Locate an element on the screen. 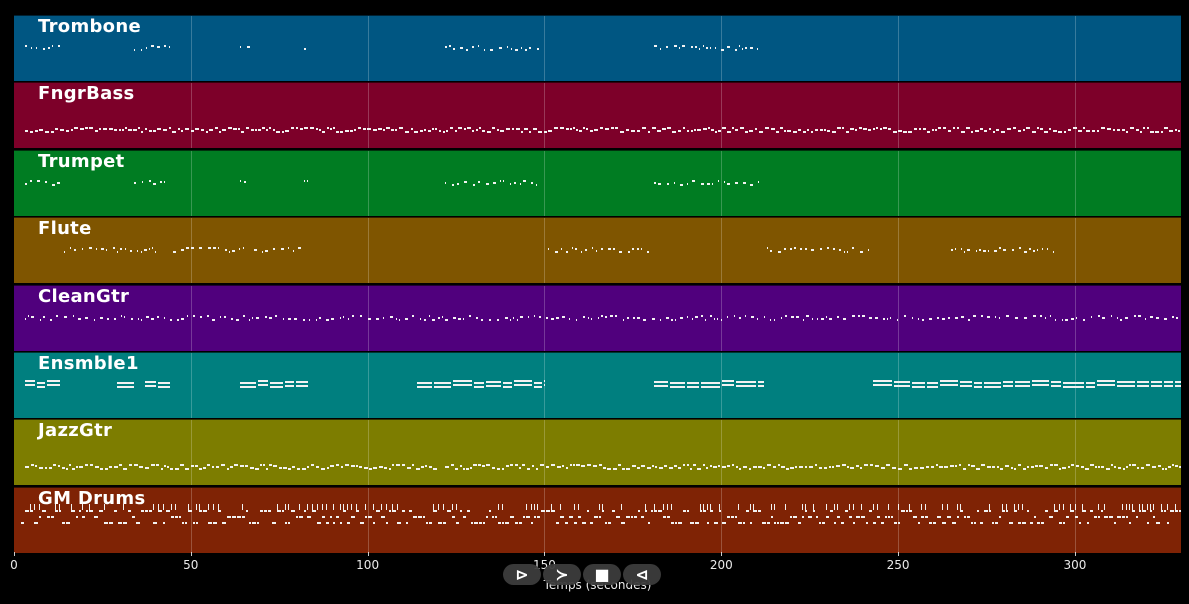 This screenshot has height=604, width=1189. forward-button: ≻ is located at coordinates (562, 574).